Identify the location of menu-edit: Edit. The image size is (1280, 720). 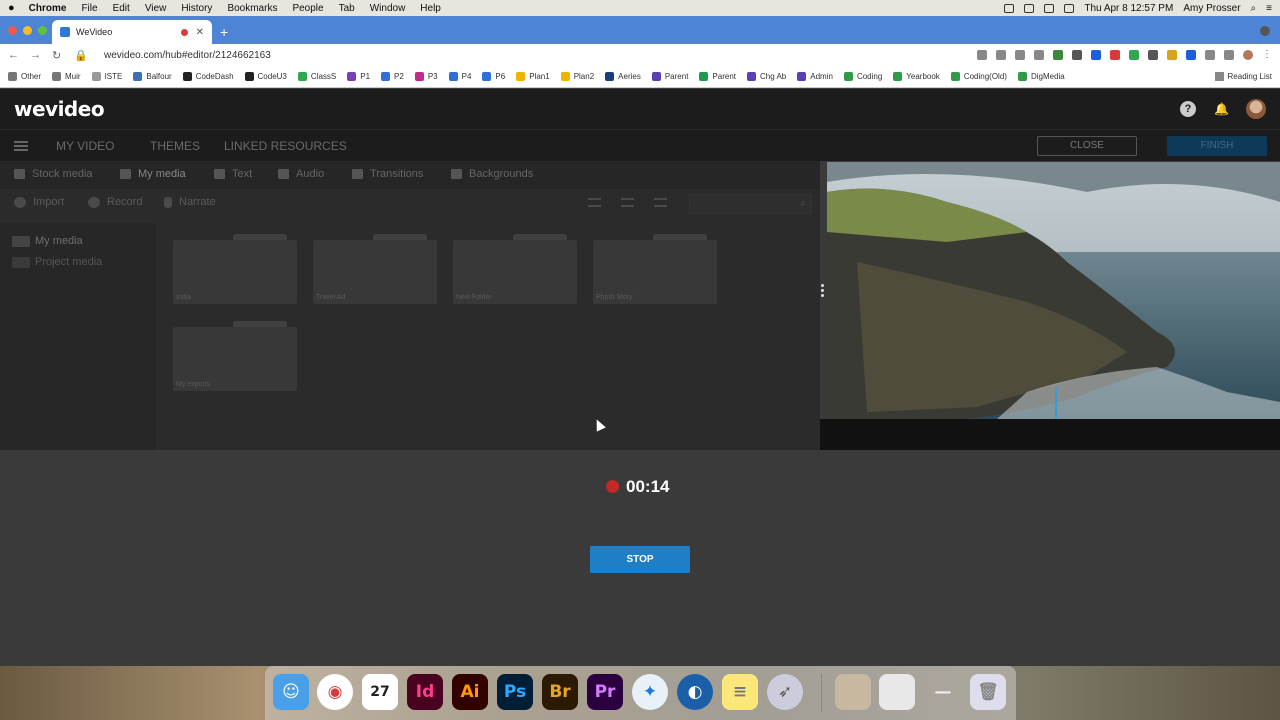
(121, 8).